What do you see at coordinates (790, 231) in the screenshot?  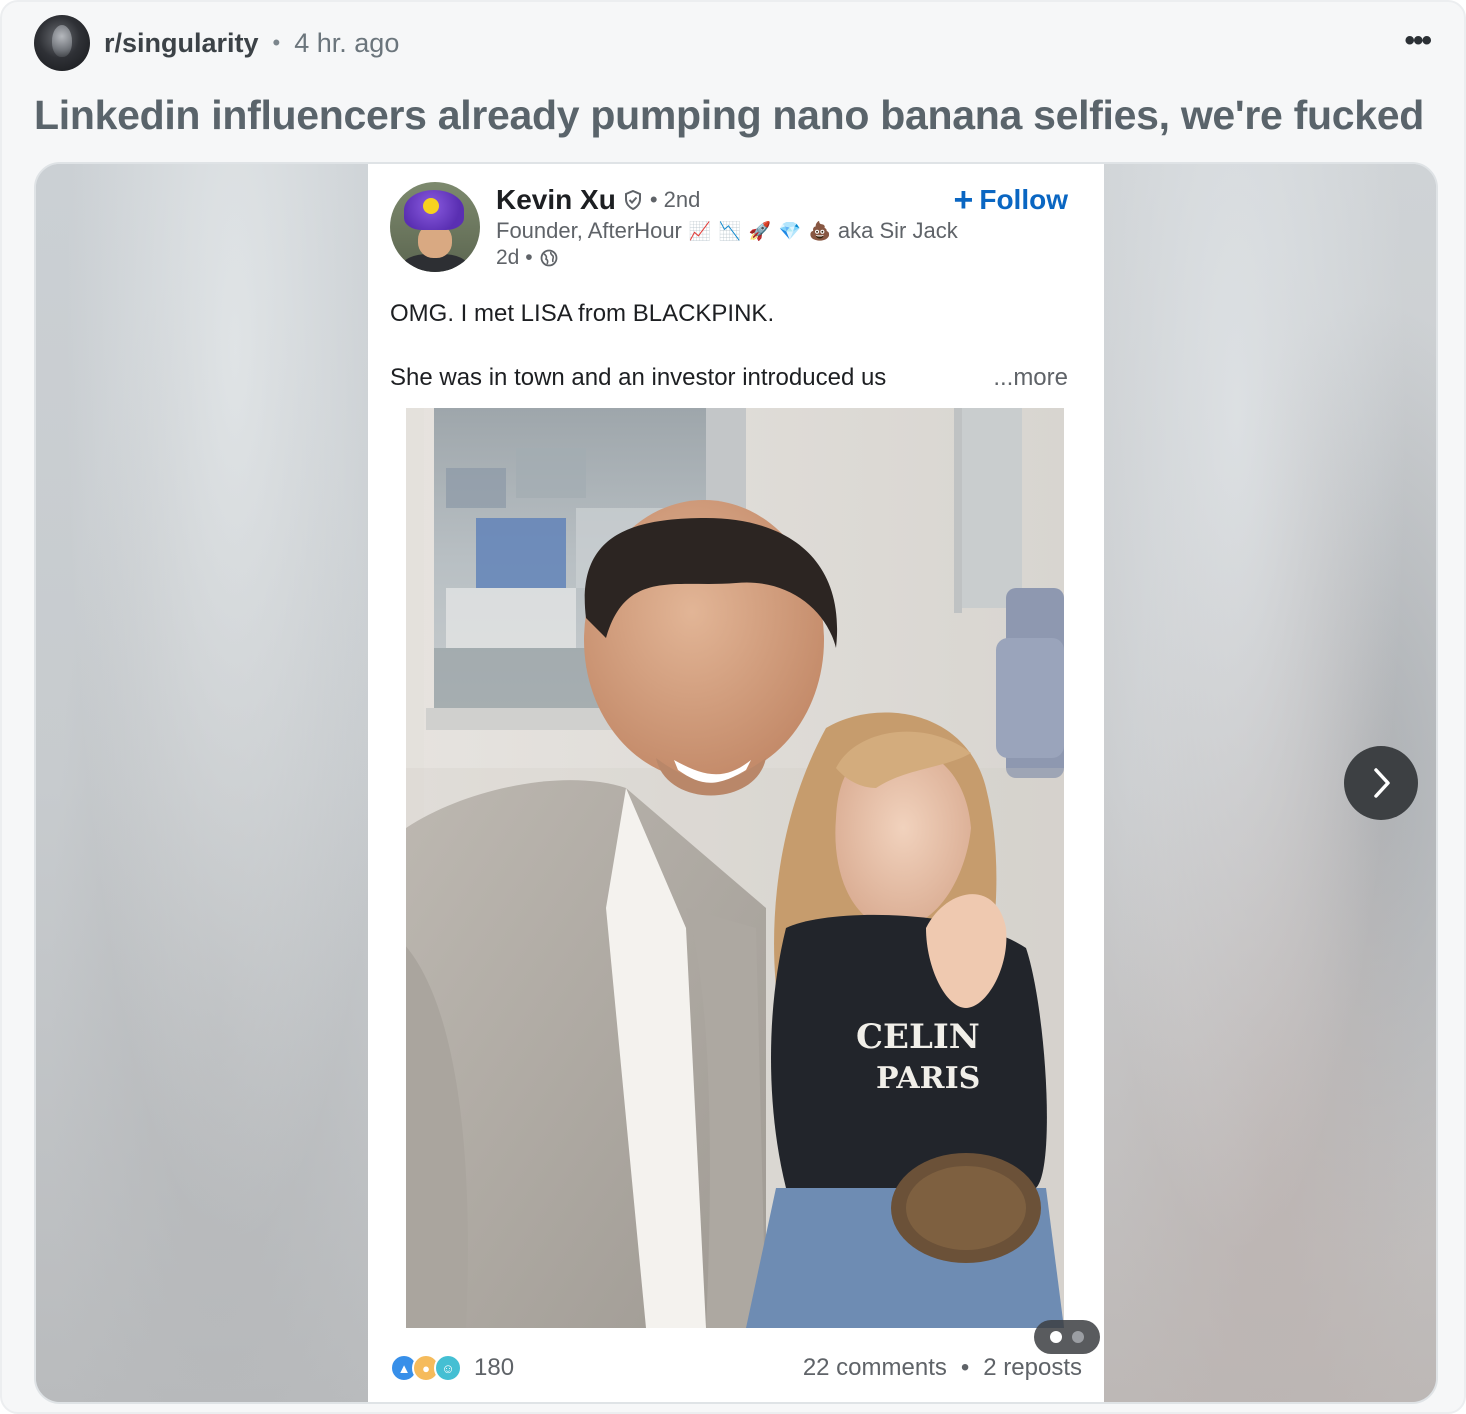 I see `gem-icon: 💎` at bounding box center [790, 231].